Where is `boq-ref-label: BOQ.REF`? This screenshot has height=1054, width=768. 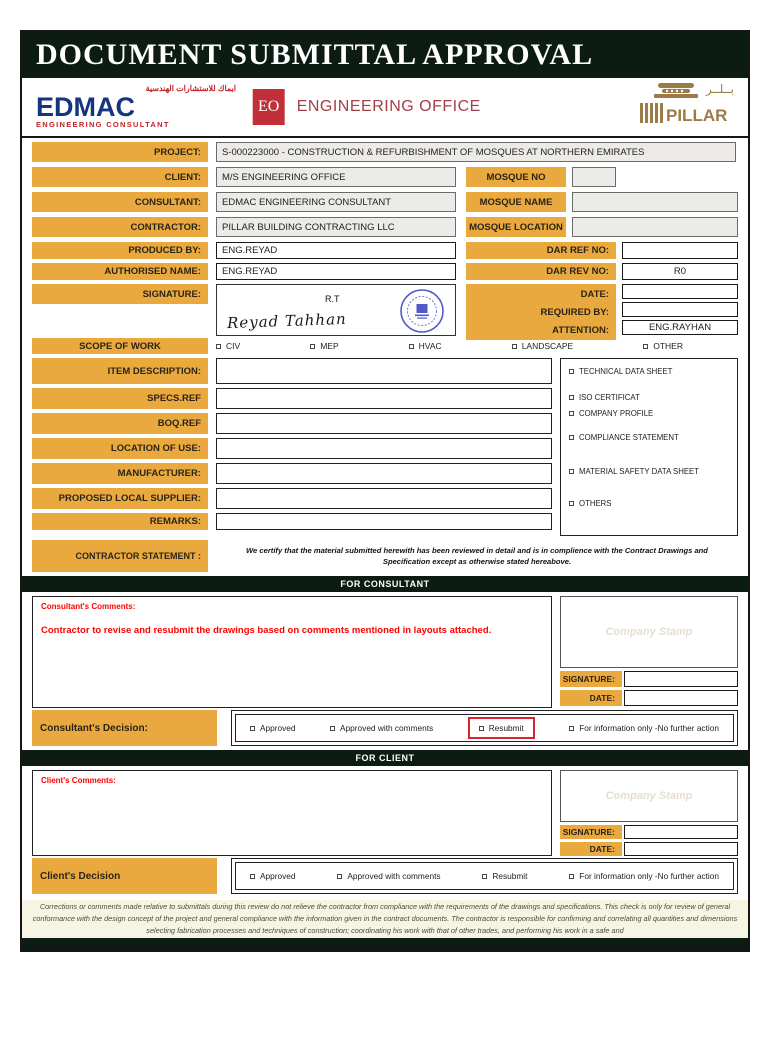 boq-ref-label: BOQ.REF is located at coordinates (120, 423).